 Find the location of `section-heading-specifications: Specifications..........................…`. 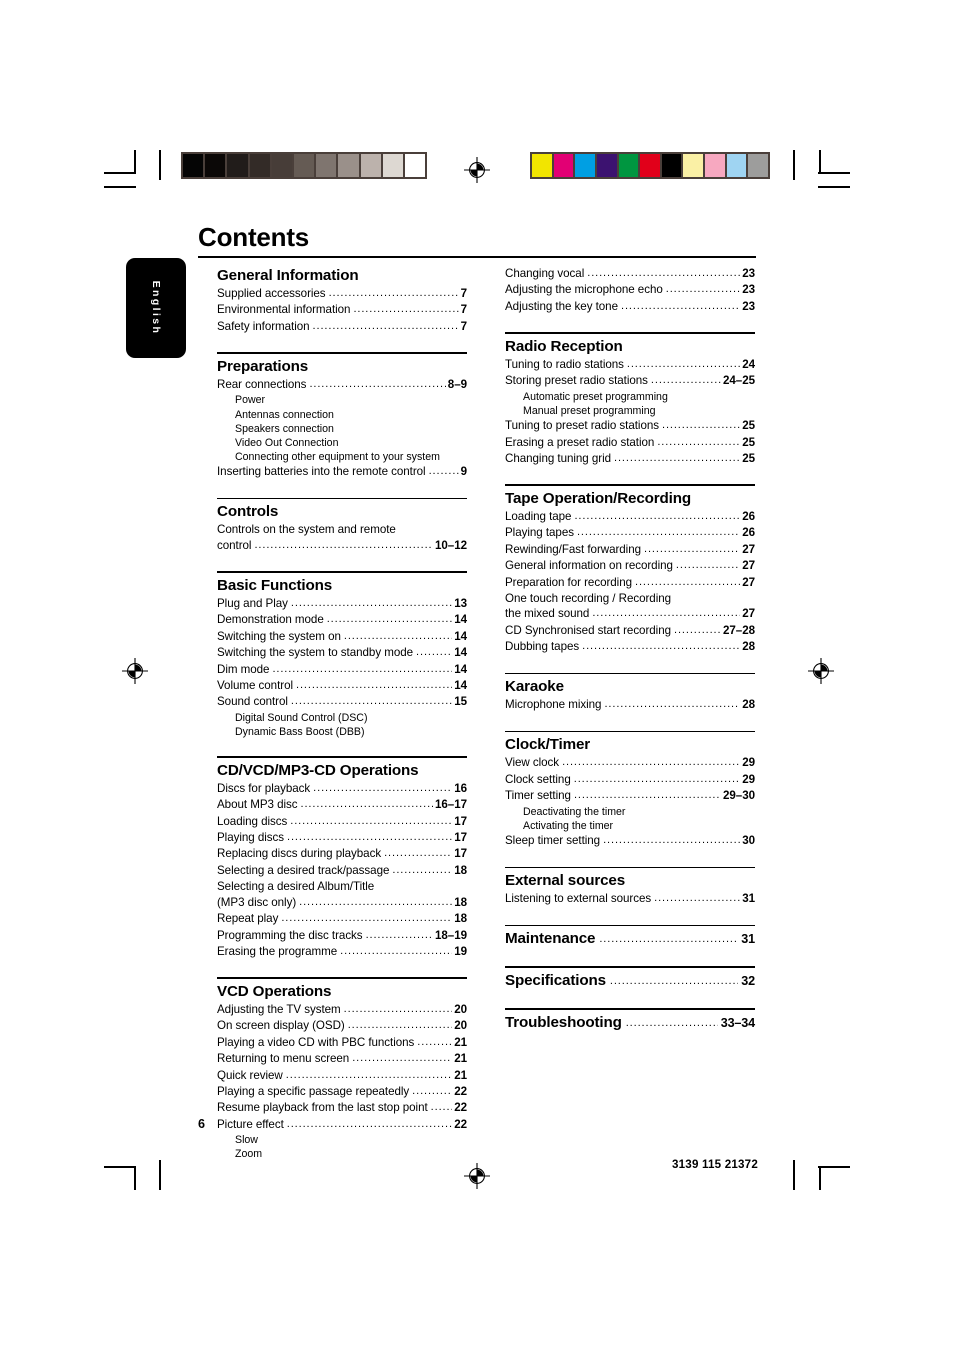

section-heading-specifications: Specifications..........................… is located at coordinates (630, 980).